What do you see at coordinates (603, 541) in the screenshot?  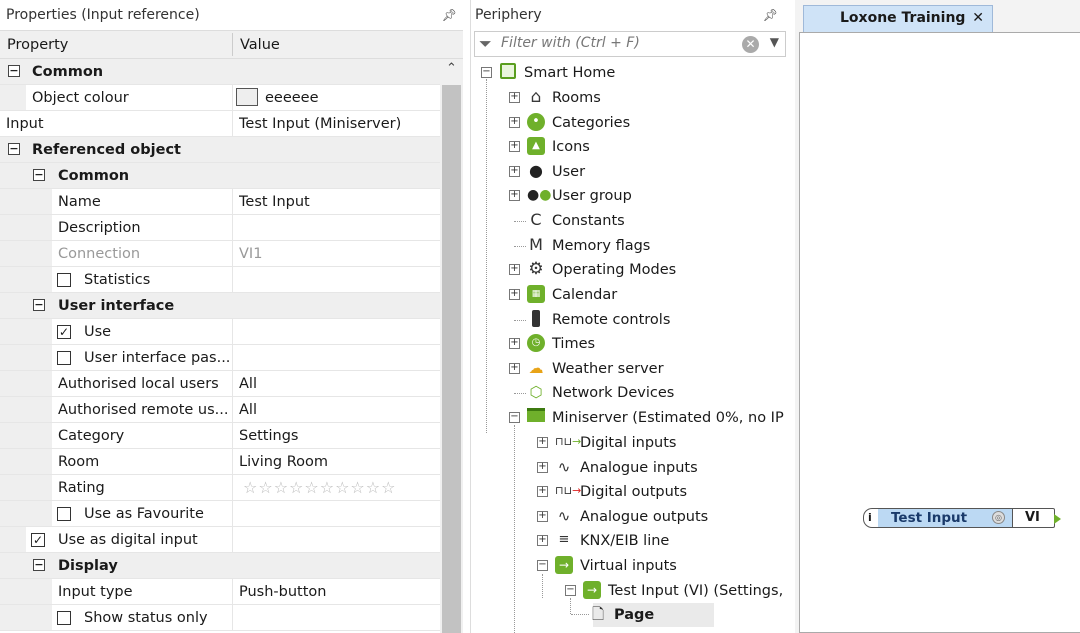 I see `tree-node-knx-eib-line: + ≡ KNX/EIB line` at bounding box center [603, 541].